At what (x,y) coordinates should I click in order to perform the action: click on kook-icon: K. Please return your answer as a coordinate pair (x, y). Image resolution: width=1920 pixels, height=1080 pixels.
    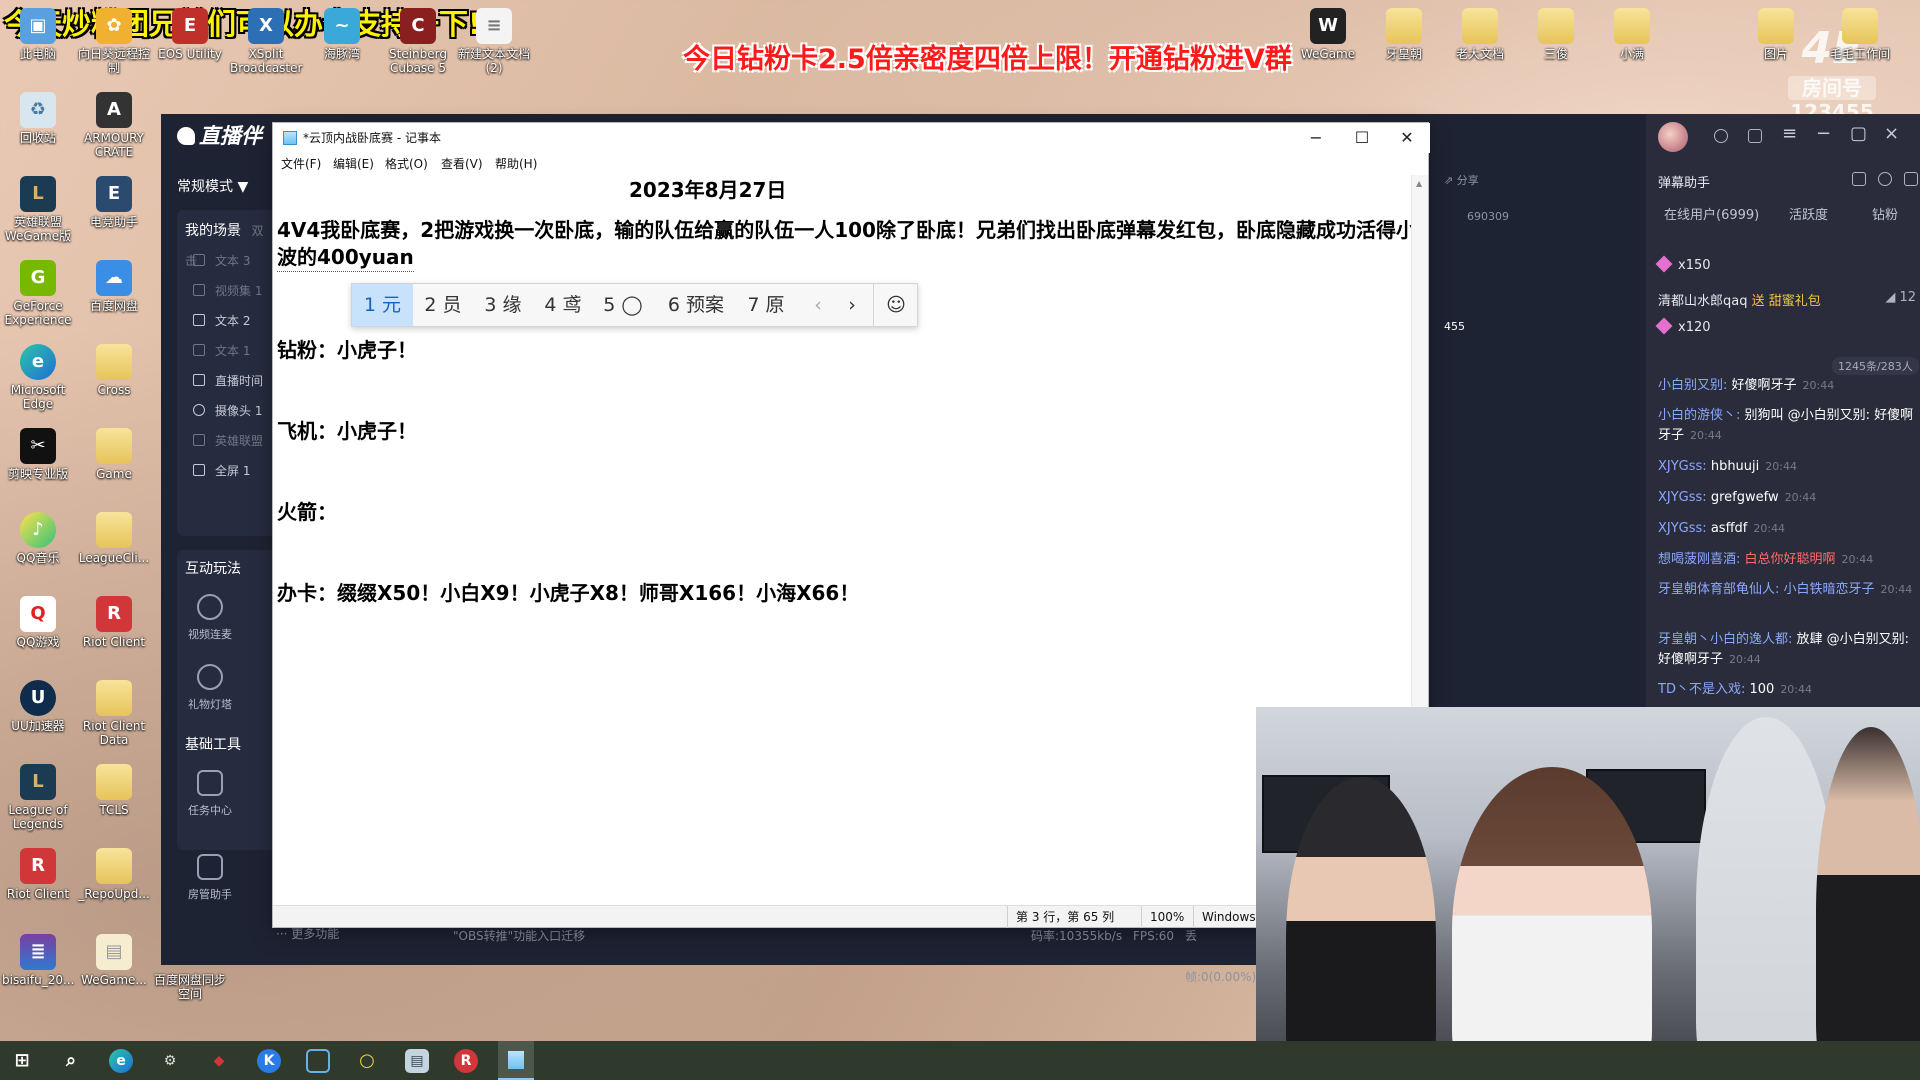
    Looking at the image, I should click on (269, 1061).